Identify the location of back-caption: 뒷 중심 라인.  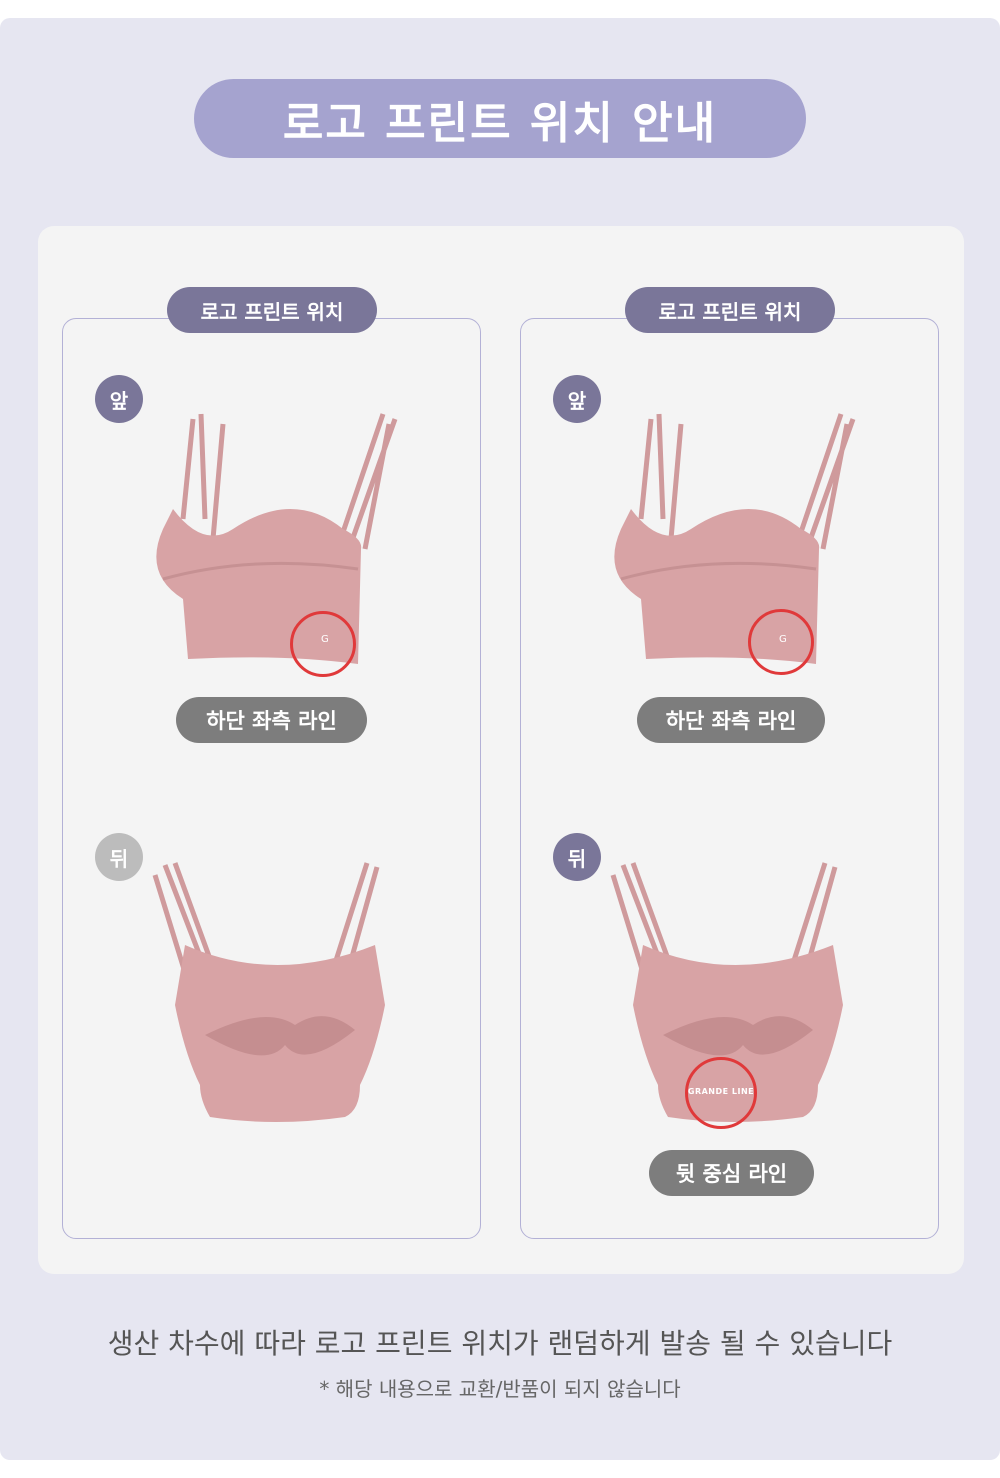
(731, 1173).